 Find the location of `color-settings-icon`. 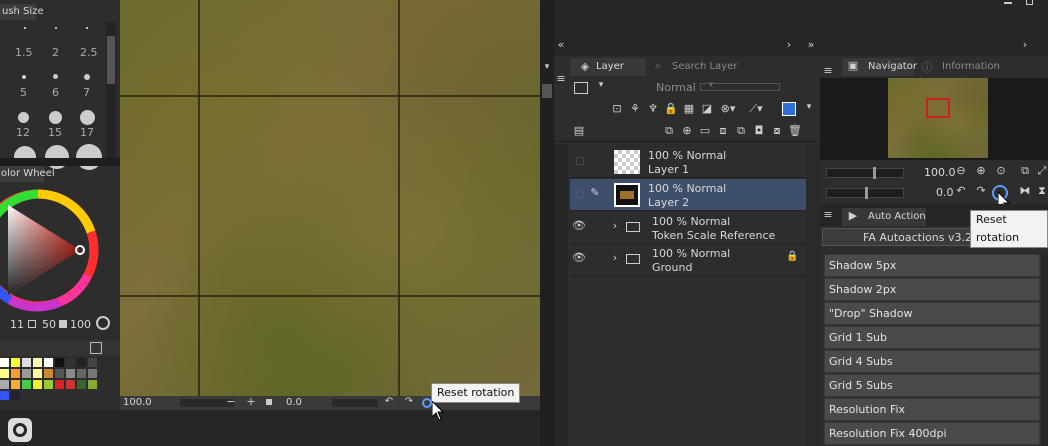

color-settings-icon is located at coordinates (103, 323).